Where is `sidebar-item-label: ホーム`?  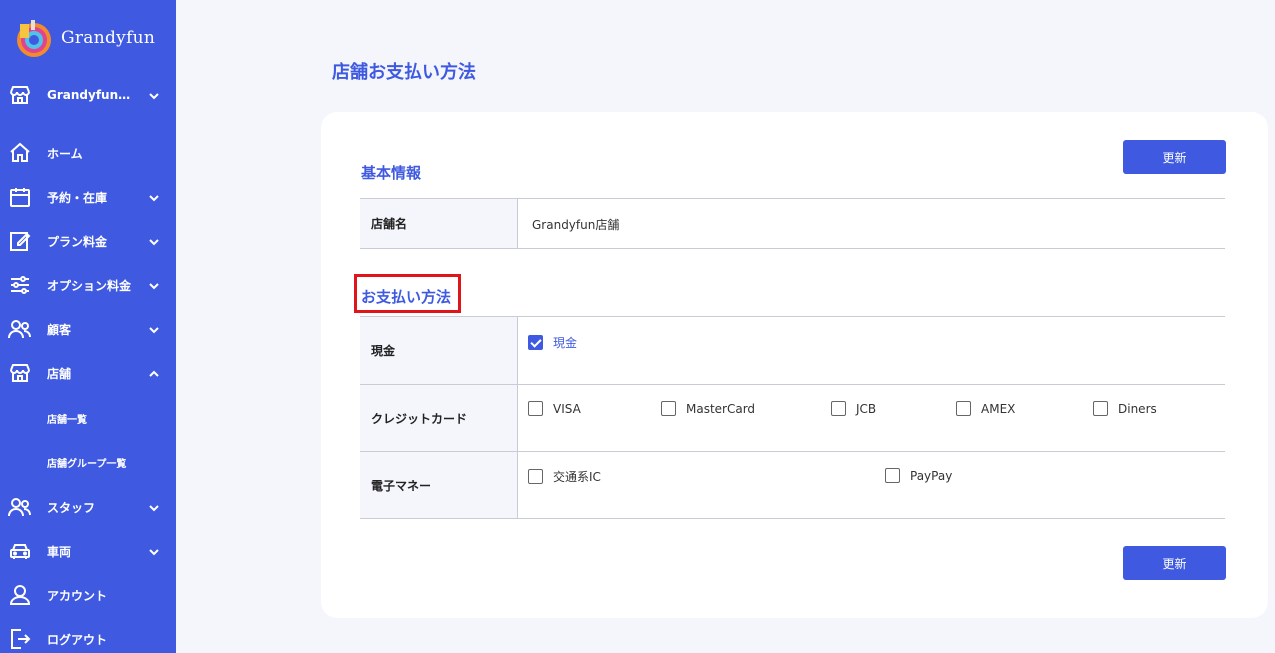 sidebar-item-label: ホーム is located at coordinates (65, 153).